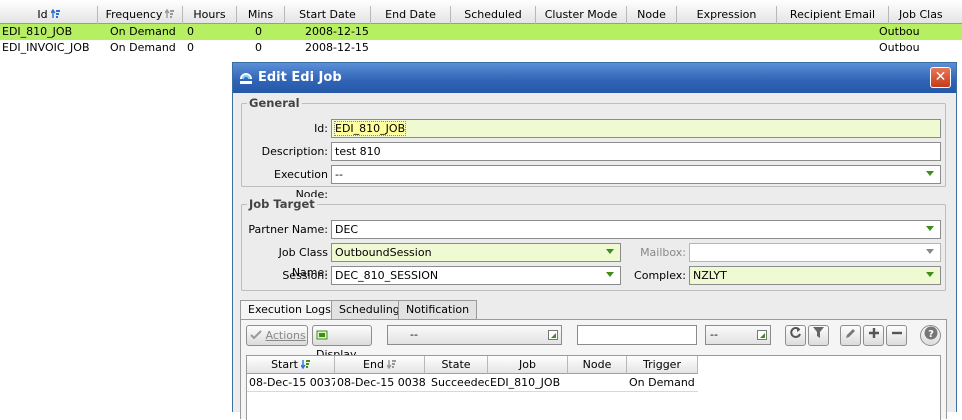 This screenshot has height=420, width=962. I want to click on sort-desc-icon, so click(305, 364).